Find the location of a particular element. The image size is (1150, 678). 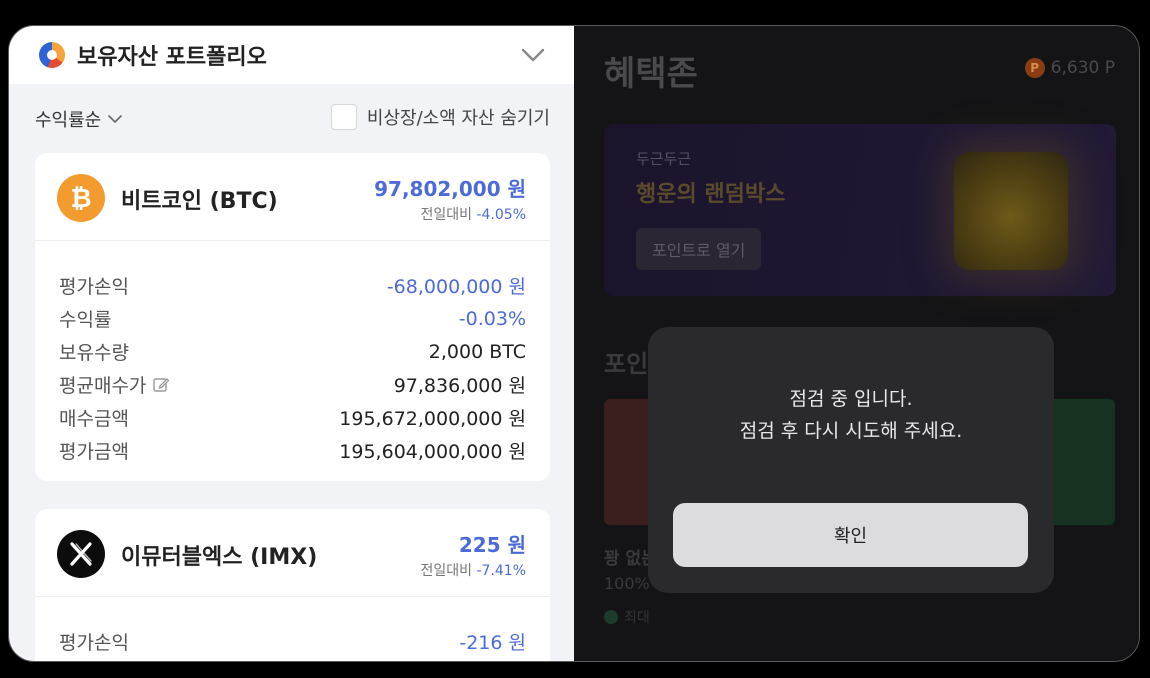

detail-label: 매수금액 is located at coordinates (94, 419).